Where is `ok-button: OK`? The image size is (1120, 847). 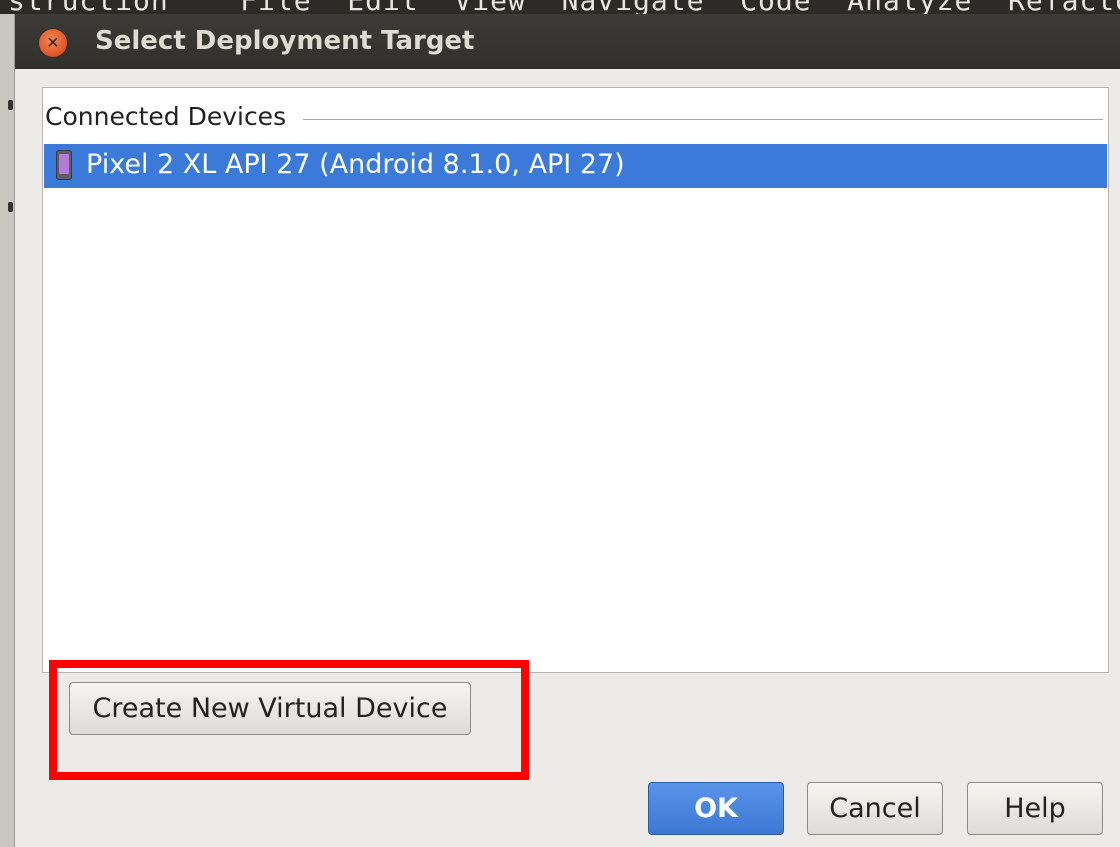 ok-button: OK is located at coordinates (716, 808).